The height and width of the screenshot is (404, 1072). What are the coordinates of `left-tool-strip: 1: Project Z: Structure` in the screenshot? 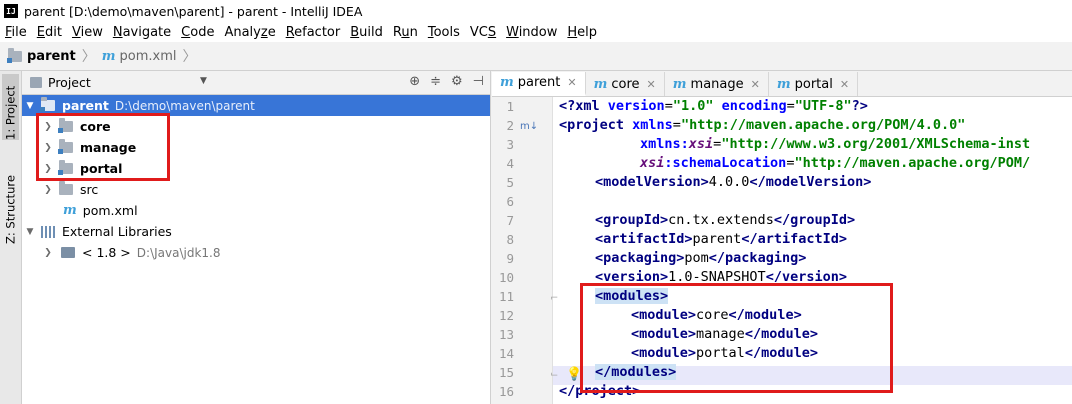 It's located at (11, 237).